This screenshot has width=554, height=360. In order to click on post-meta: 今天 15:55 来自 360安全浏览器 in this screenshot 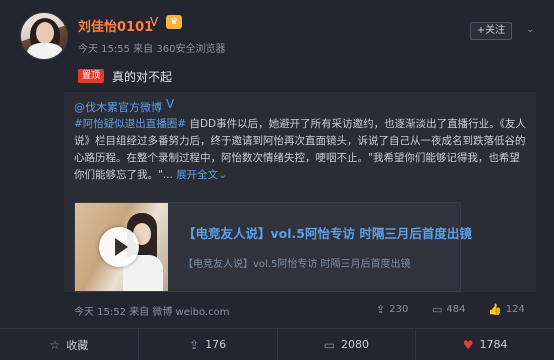, I will do `click(152, 49)`.